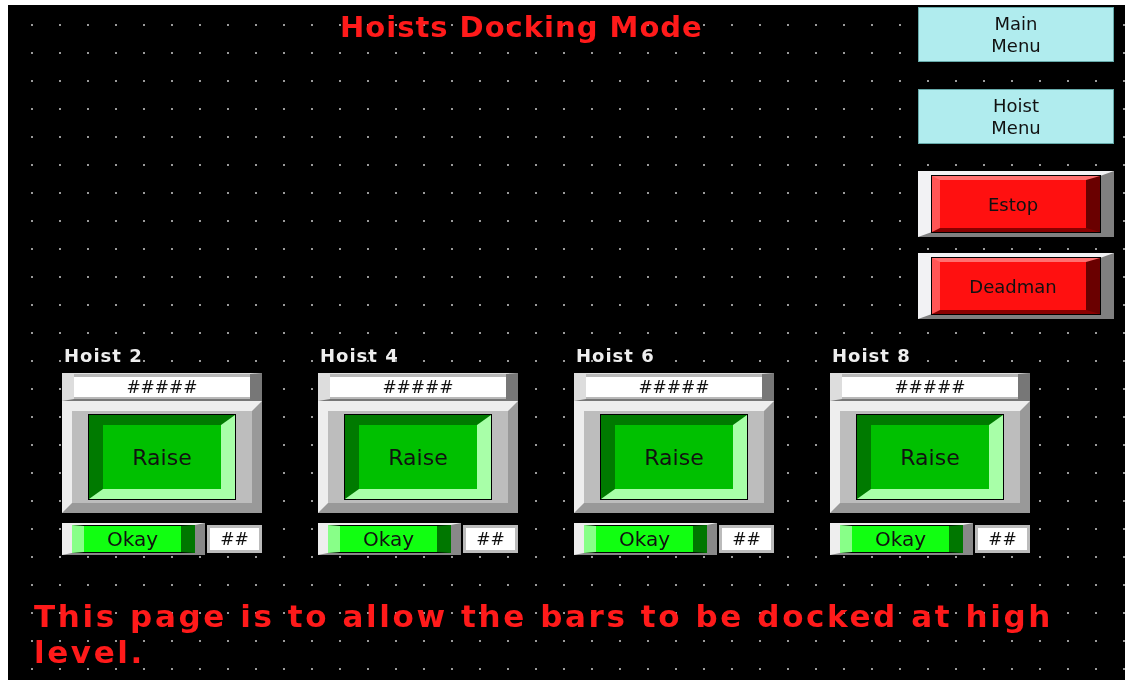 The image size is (1133, 682). I want to click on hoist-name: Hoist 8, so click(871, 356).